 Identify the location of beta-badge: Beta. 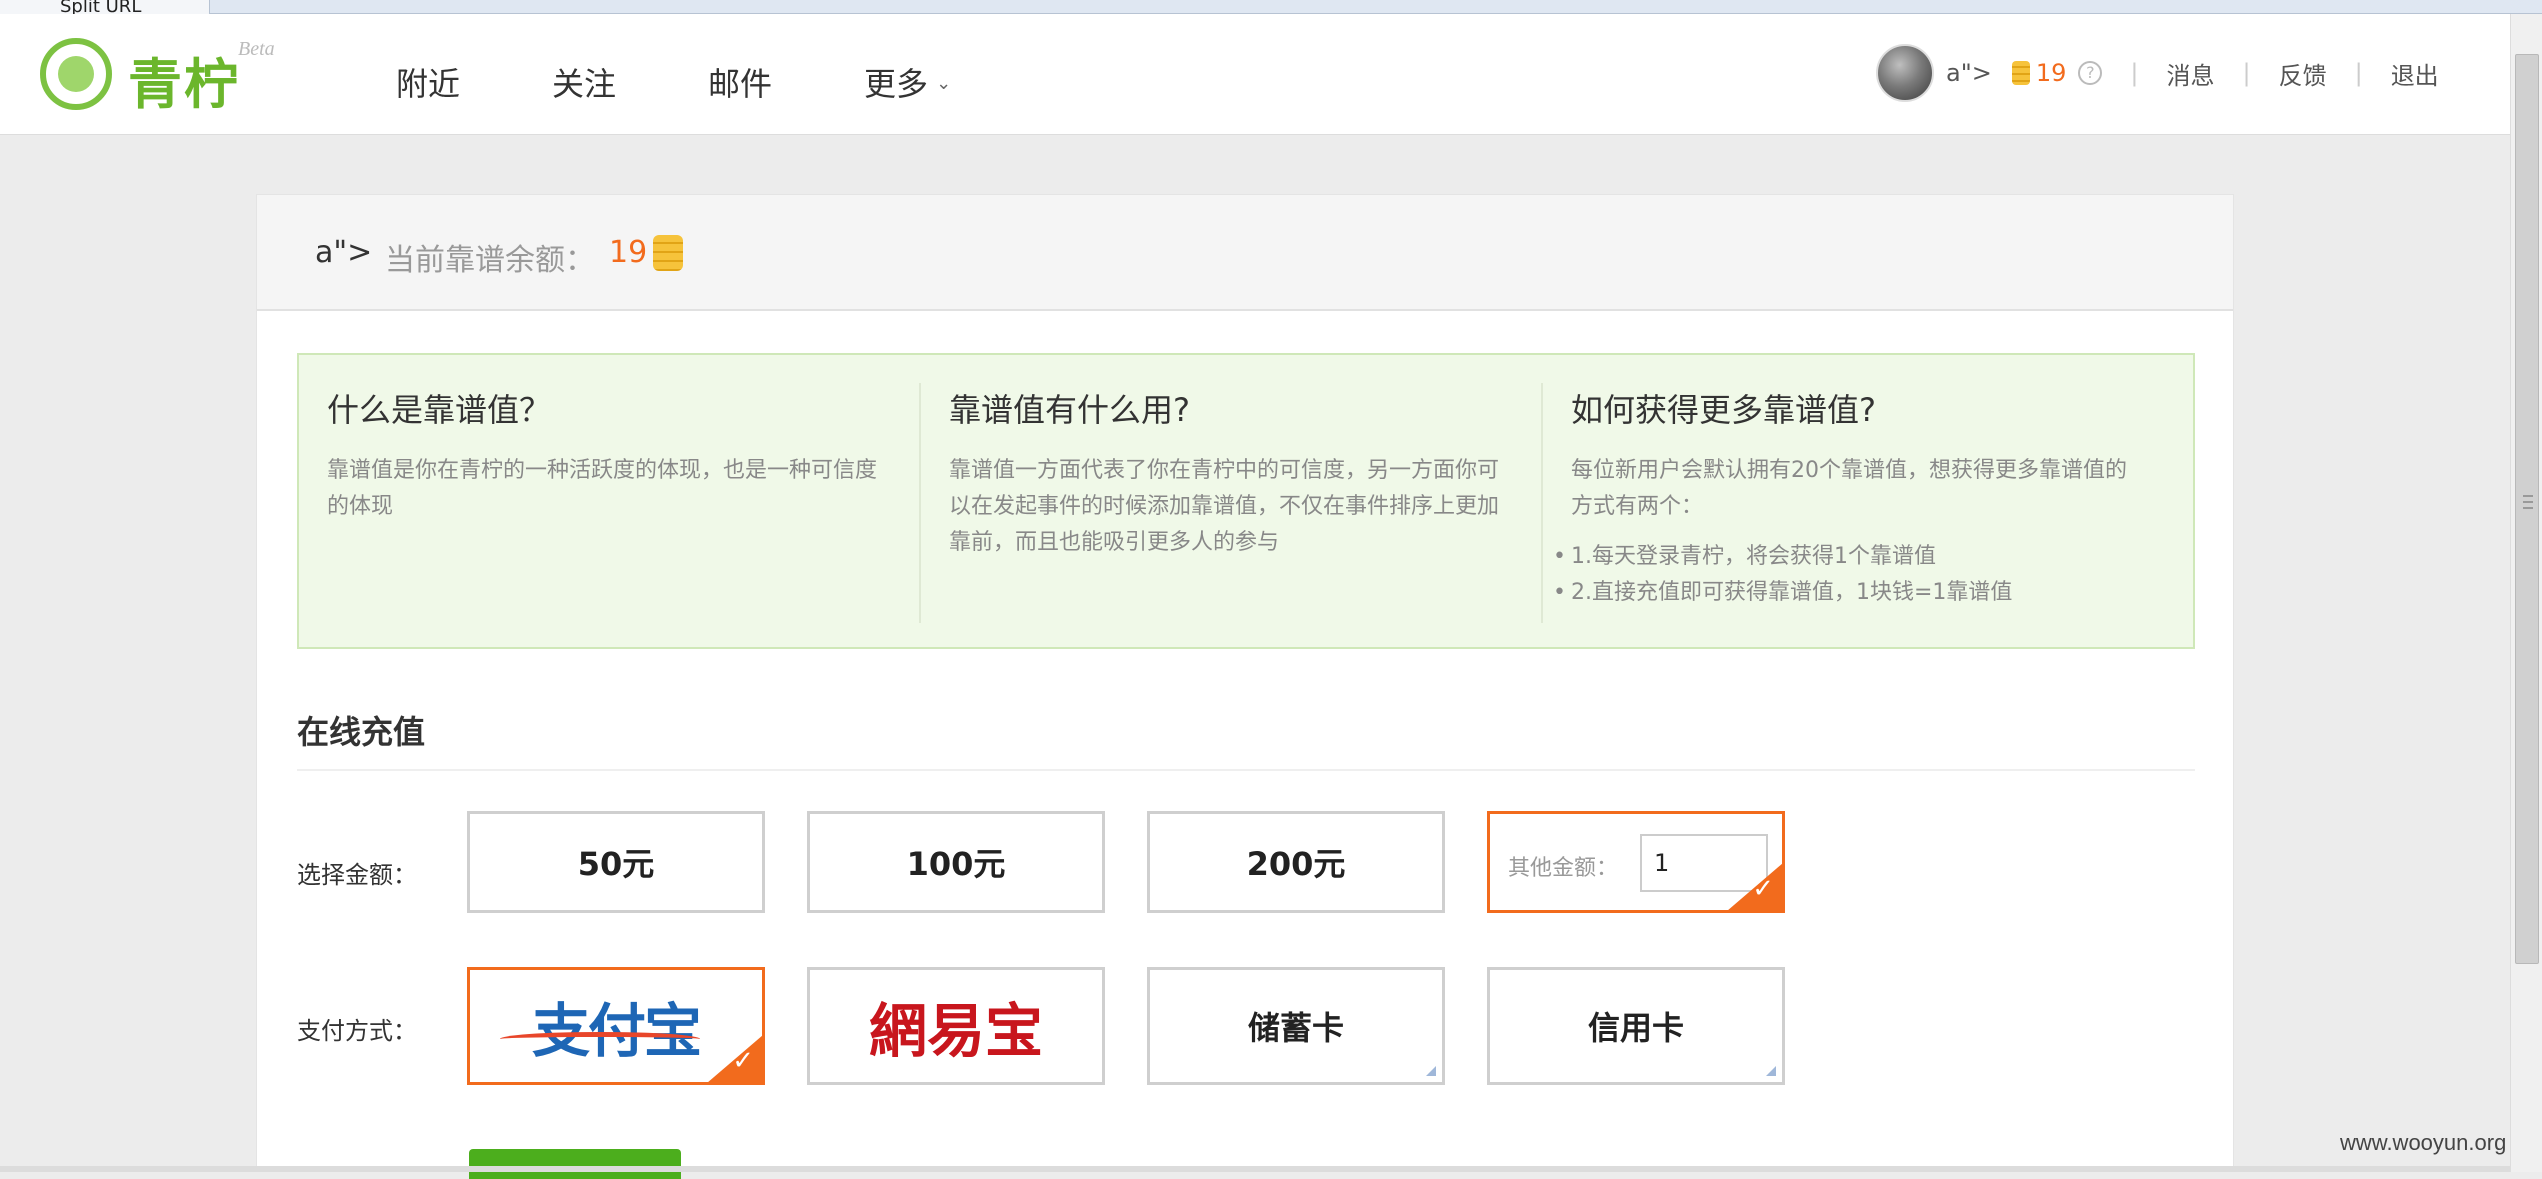
(256, 49).